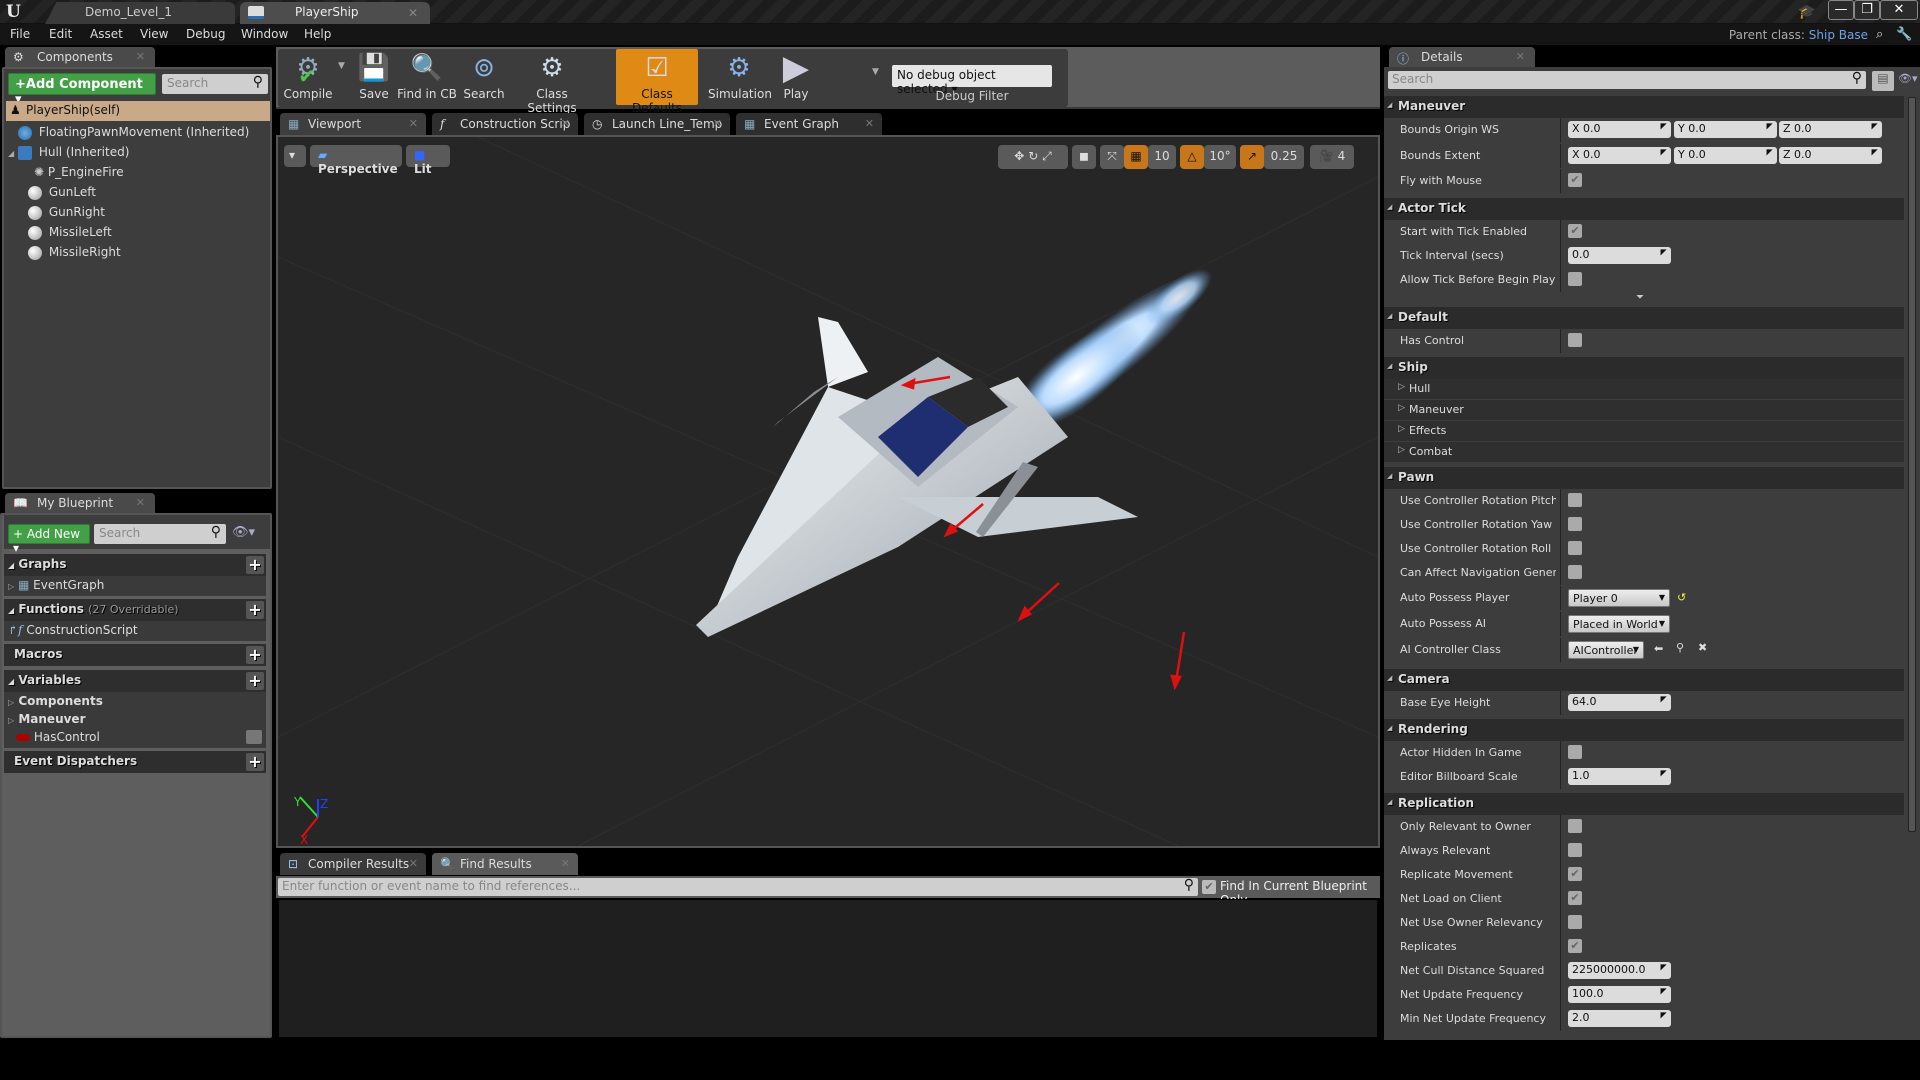 Image resolution: width=1920 pixels, height=1080 pixels. Describe the element at coordinates (317, 34) in the screenshot. I see `menu-help: Help` at that location.